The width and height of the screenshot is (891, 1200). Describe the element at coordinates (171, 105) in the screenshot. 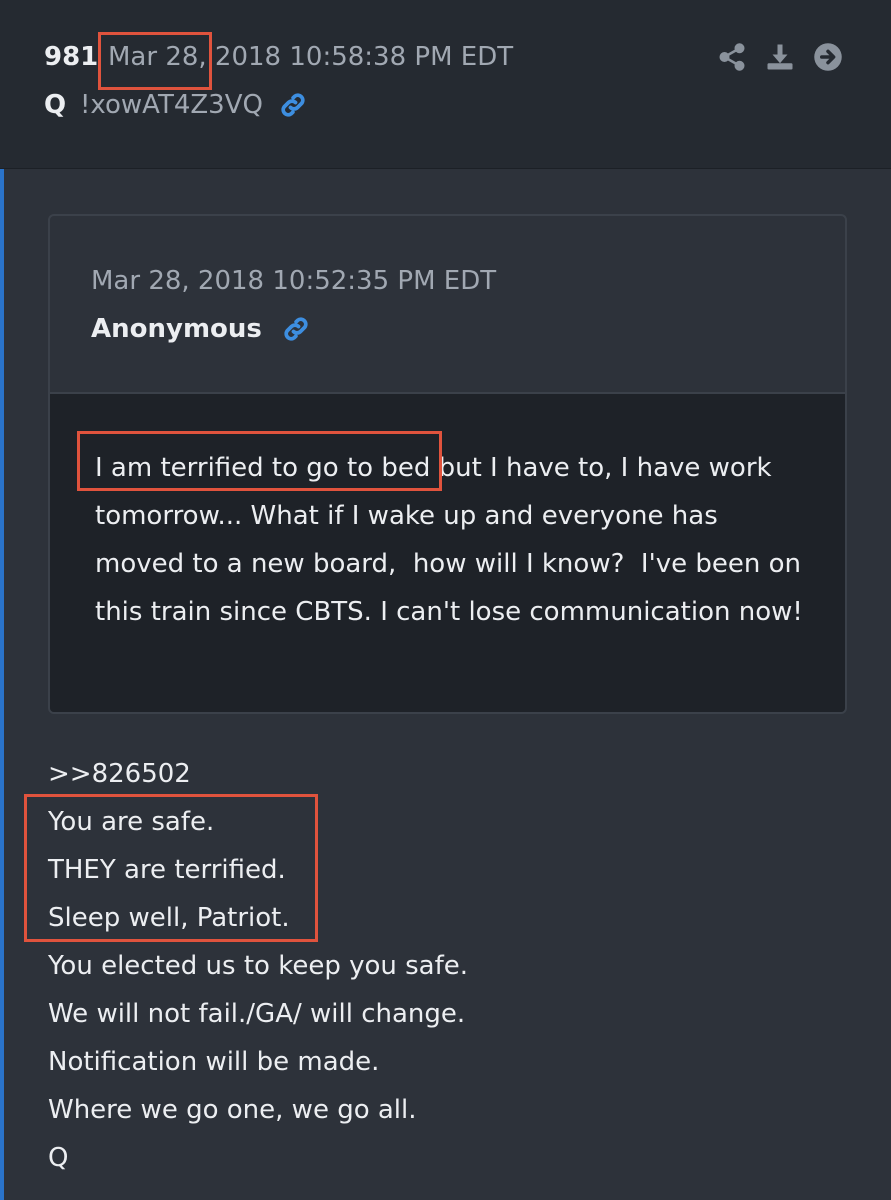

I see `post-tripcode: !xowAT4Z3VQ` at that location.